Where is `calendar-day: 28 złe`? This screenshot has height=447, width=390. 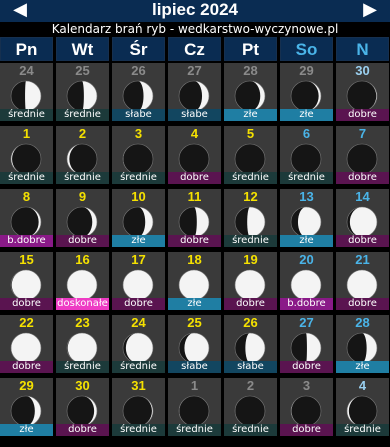 calendar-day: 28 złe is located at coordinates (362, 344).